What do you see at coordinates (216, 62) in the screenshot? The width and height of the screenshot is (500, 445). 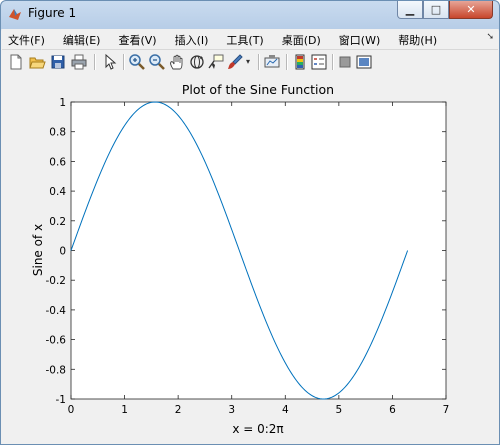 I see `data-cursor-icon` at bounding box center [216, 62].